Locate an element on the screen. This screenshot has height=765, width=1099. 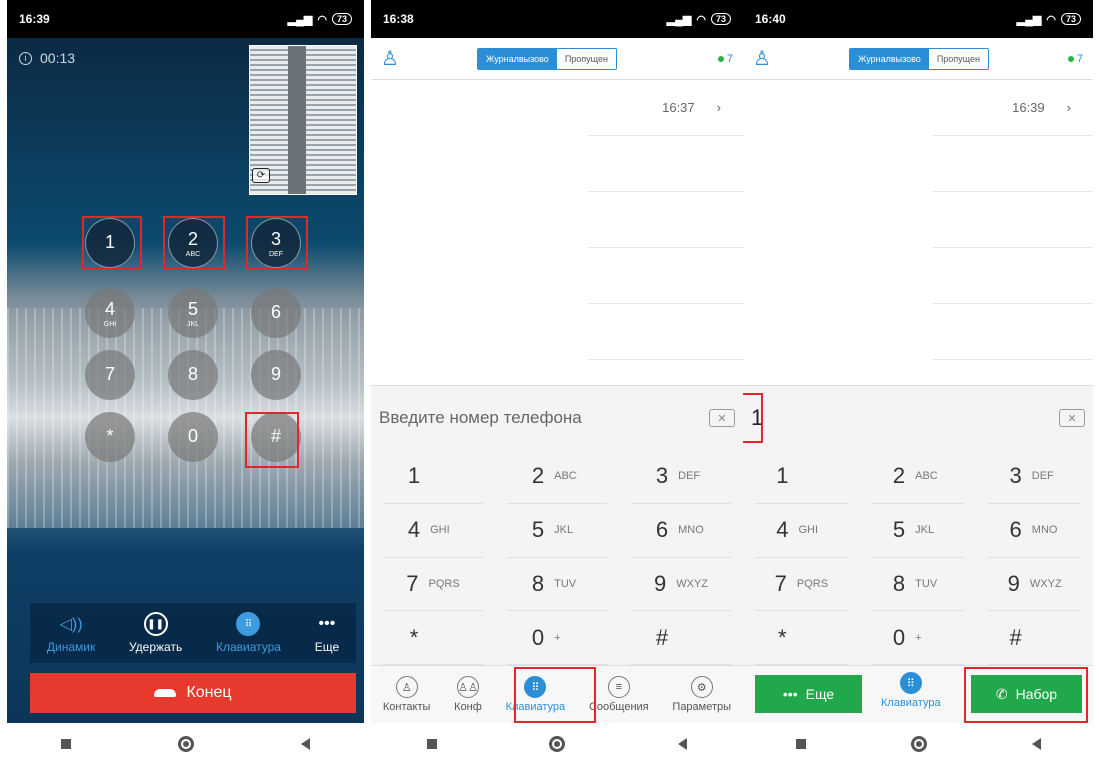
tab-conference: ♙♙ Конф is located at coordinates (468, 694).